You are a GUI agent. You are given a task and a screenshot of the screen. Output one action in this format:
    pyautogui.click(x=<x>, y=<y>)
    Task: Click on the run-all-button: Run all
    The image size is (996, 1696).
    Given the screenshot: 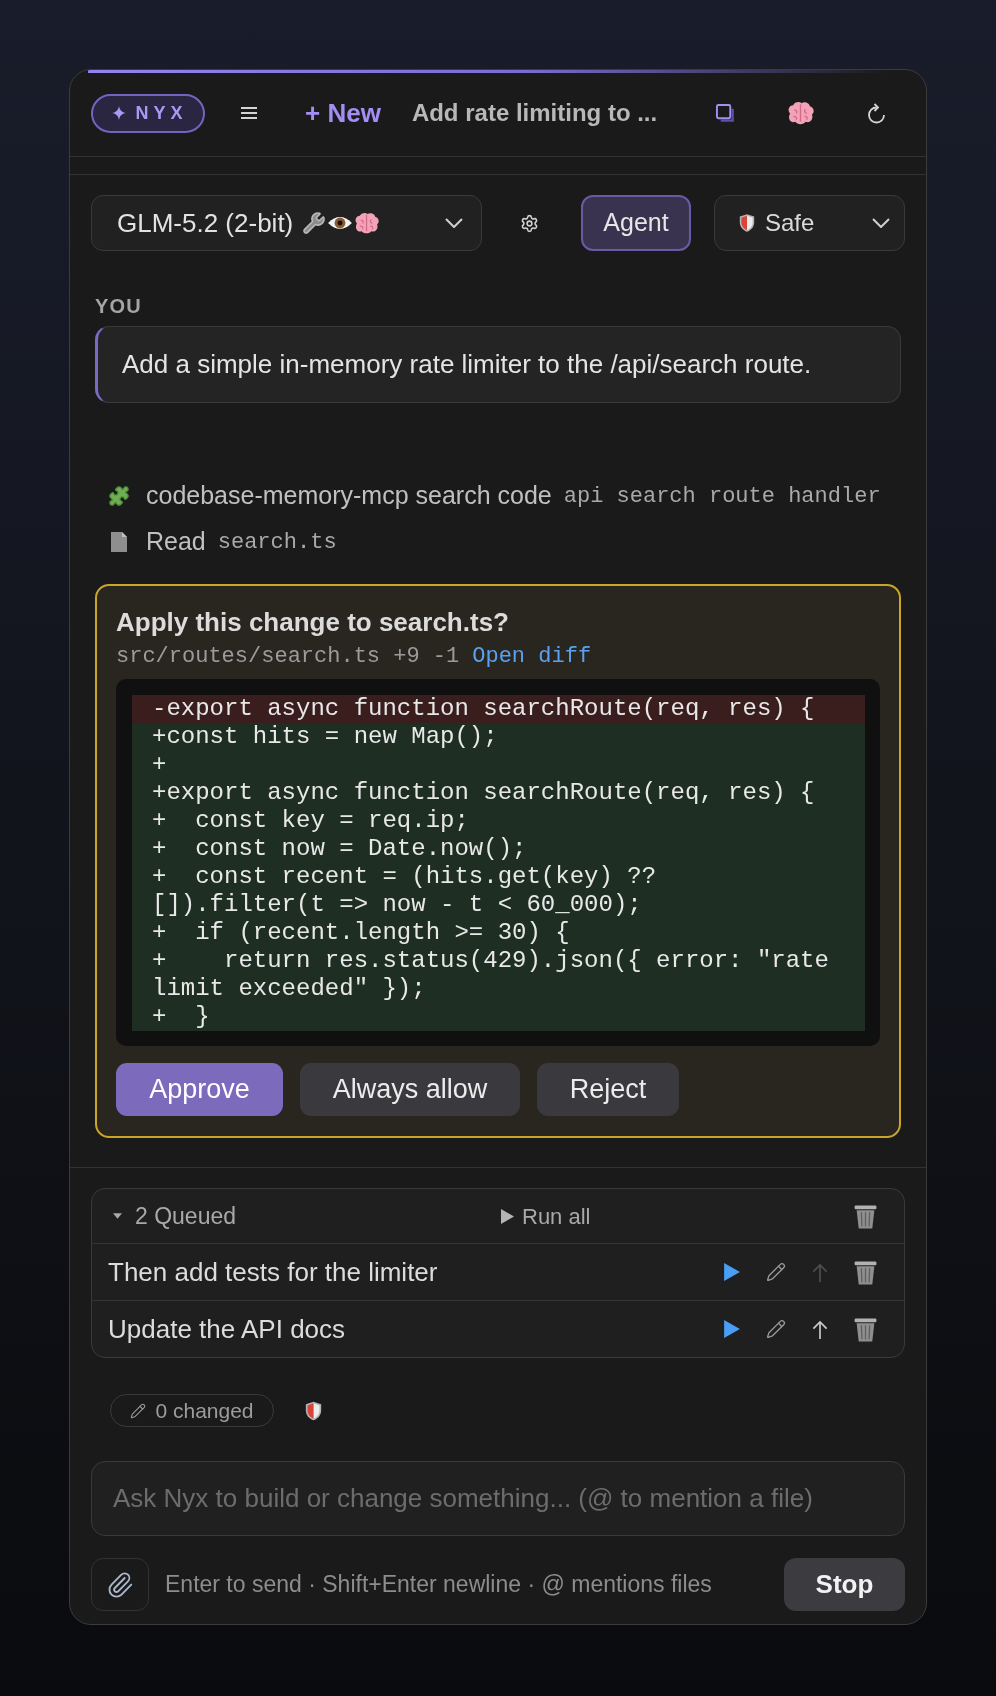 What is the action you would take?
    pyautogui.click(x=546, y=1216)
    